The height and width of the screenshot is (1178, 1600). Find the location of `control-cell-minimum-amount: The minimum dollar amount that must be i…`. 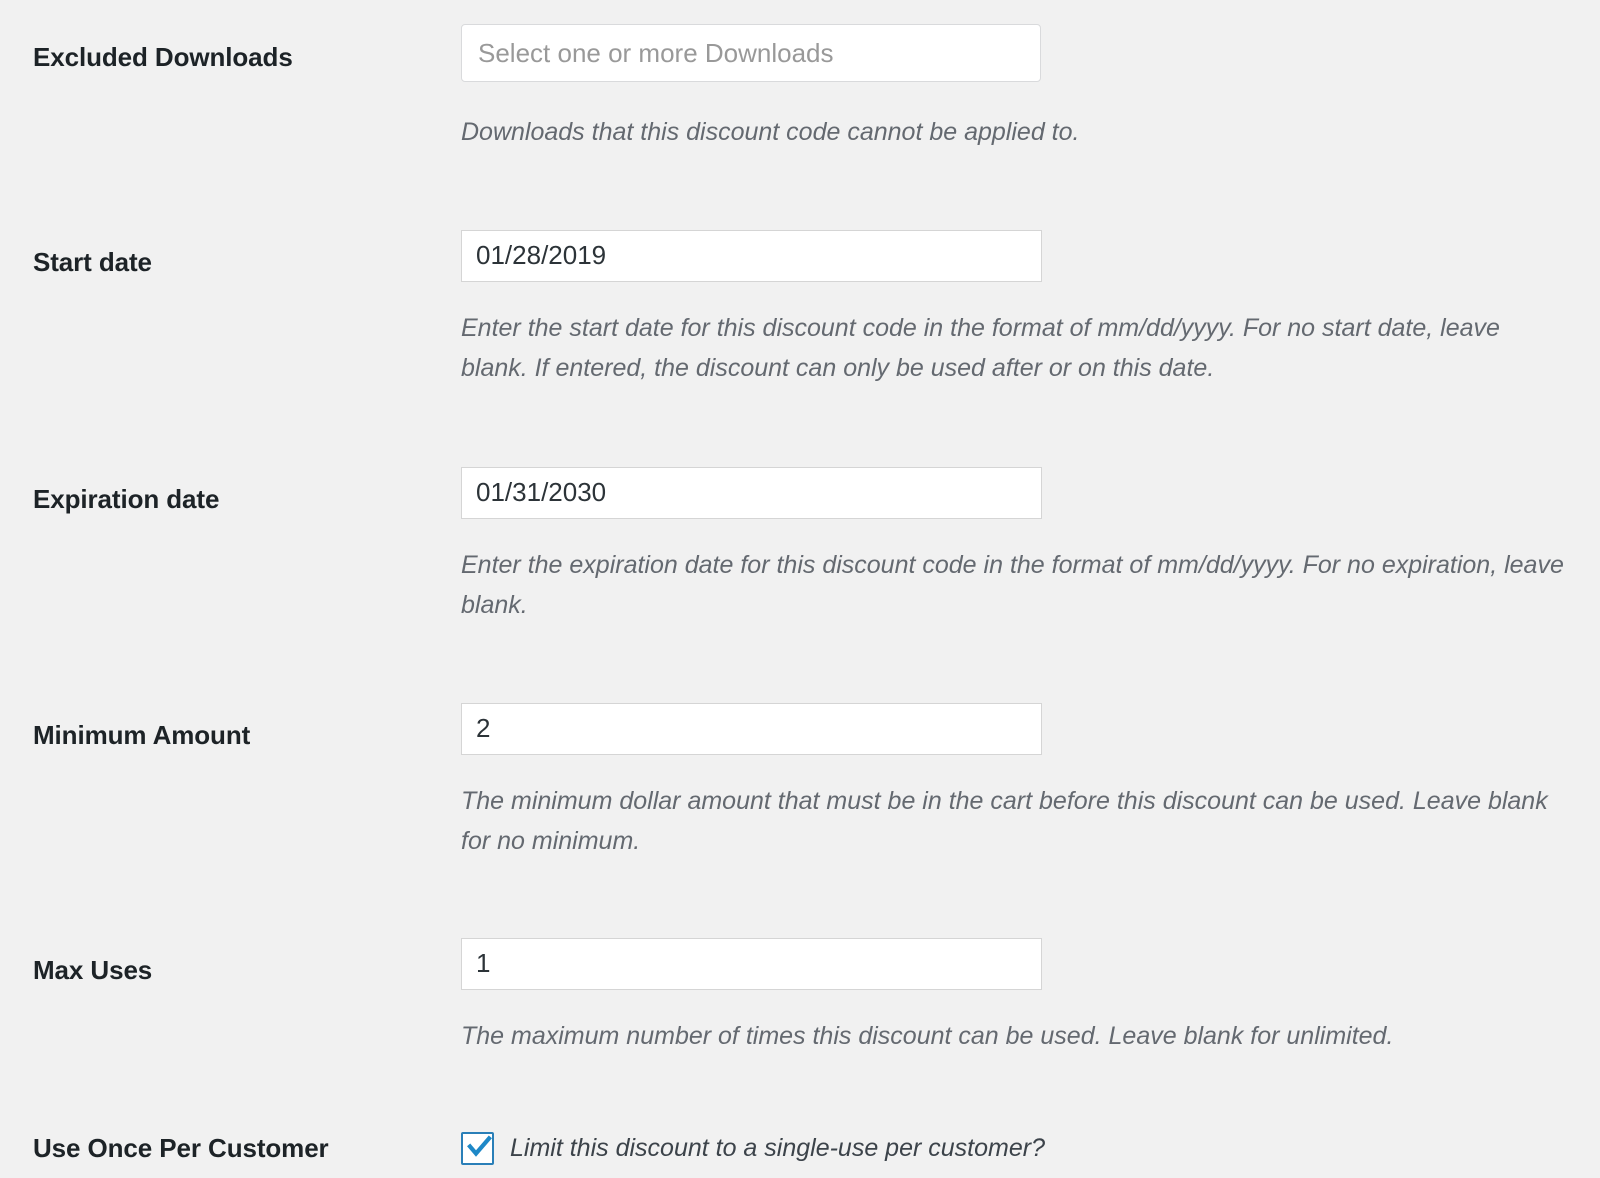

control-cell-minimum-amount: The minimum dollar amount that must be i… is located at coordinates (1030, 782).